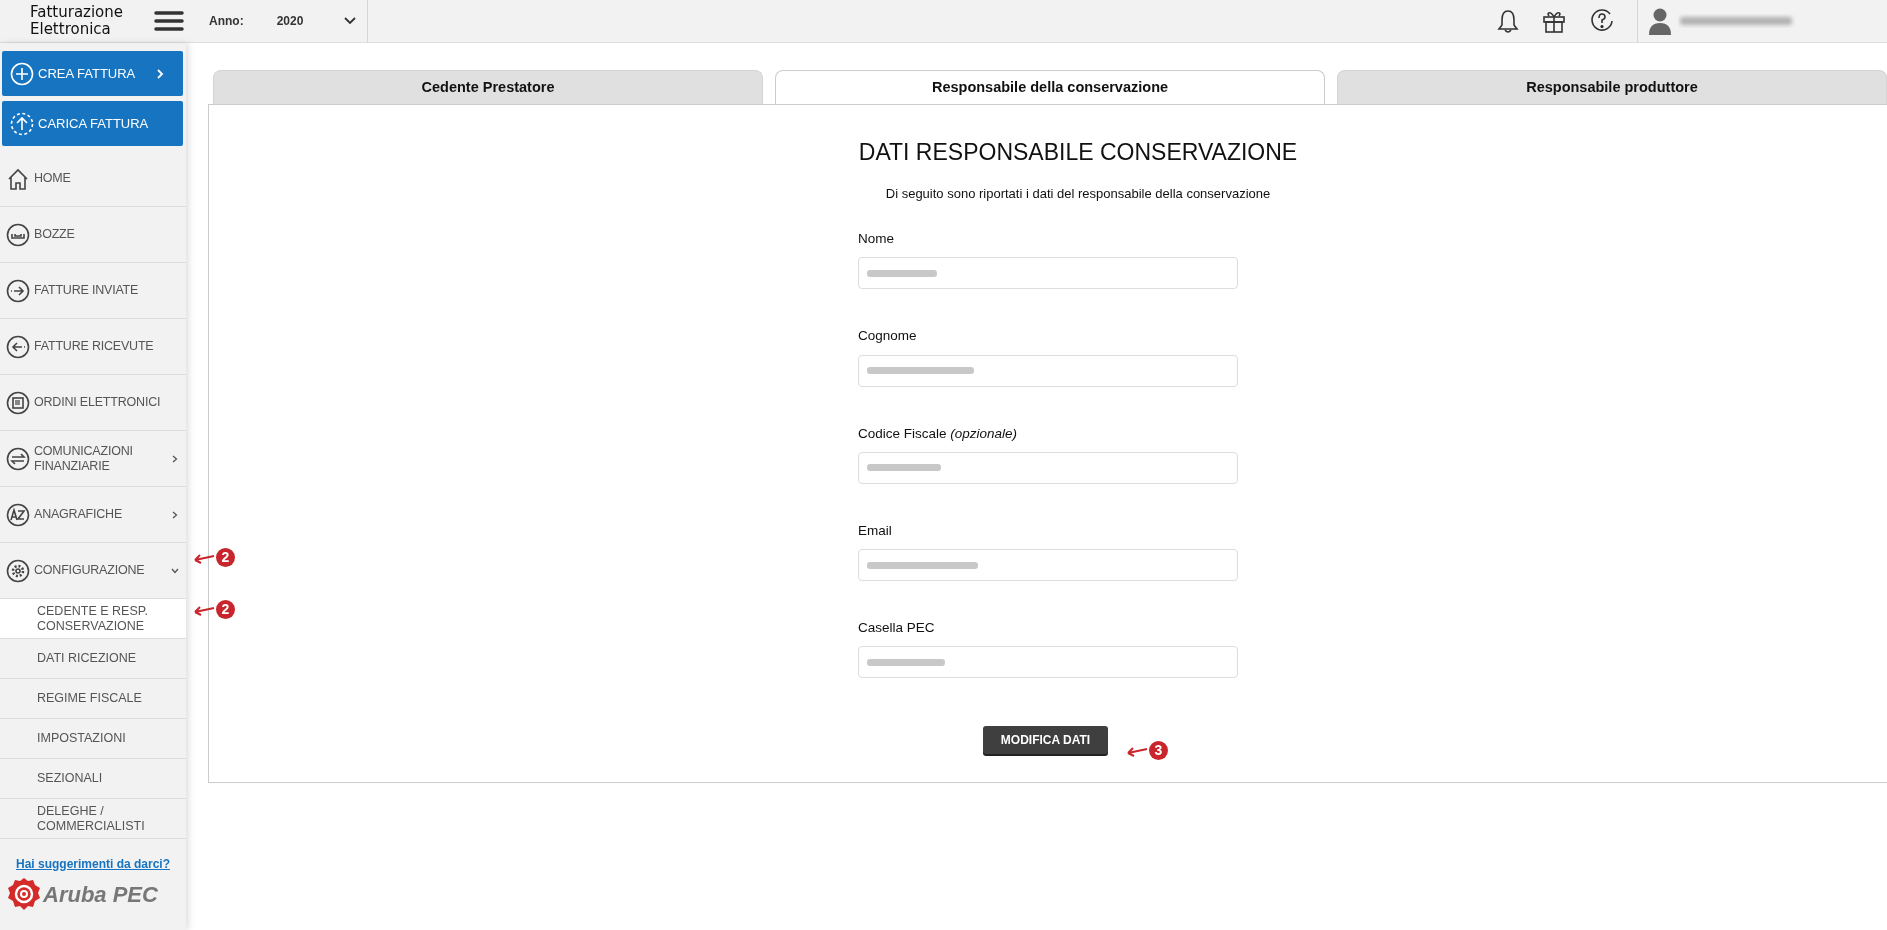 This screenshot has width=1887, height=930. What do you see at coordinates (93, 699) in the screenshot?
I see `submenu-item: REGIME FISCALE` at bounding box center [93, 699].